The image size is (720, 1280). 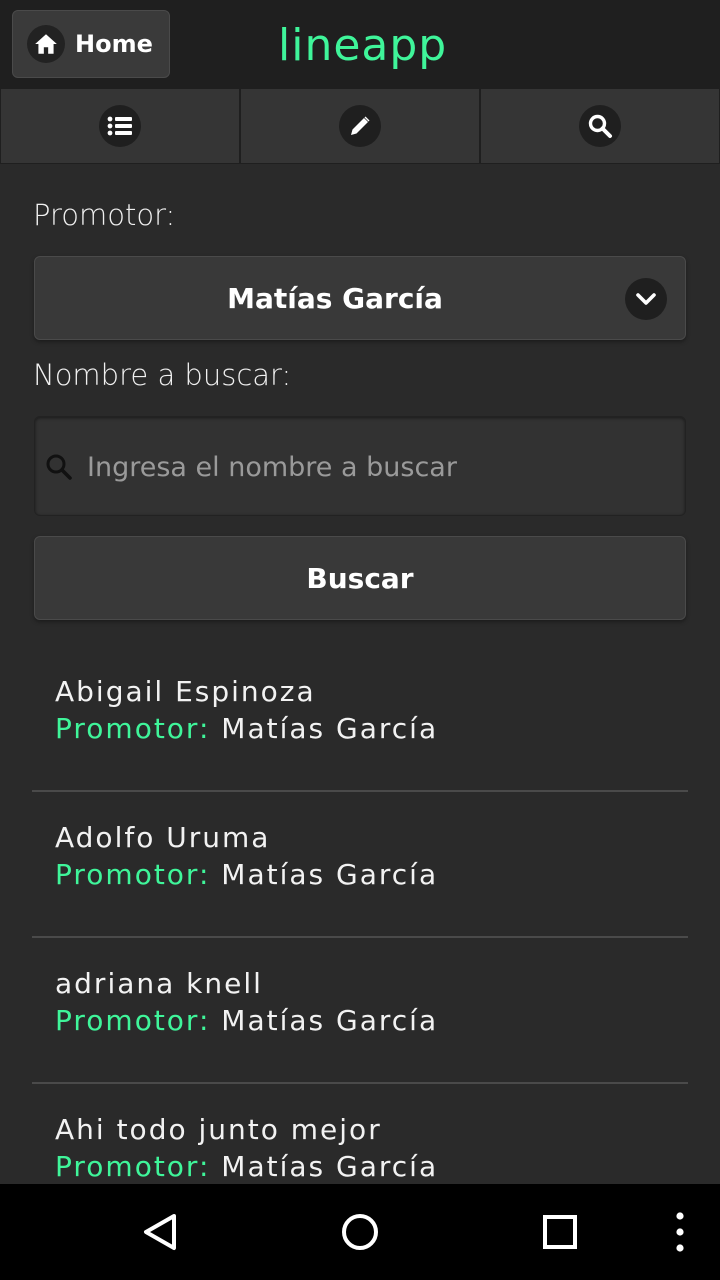 What do you see at coordinates (560, 1234) in the screenshot?
I see `recents-icon` at bounding box center [560, 1234].